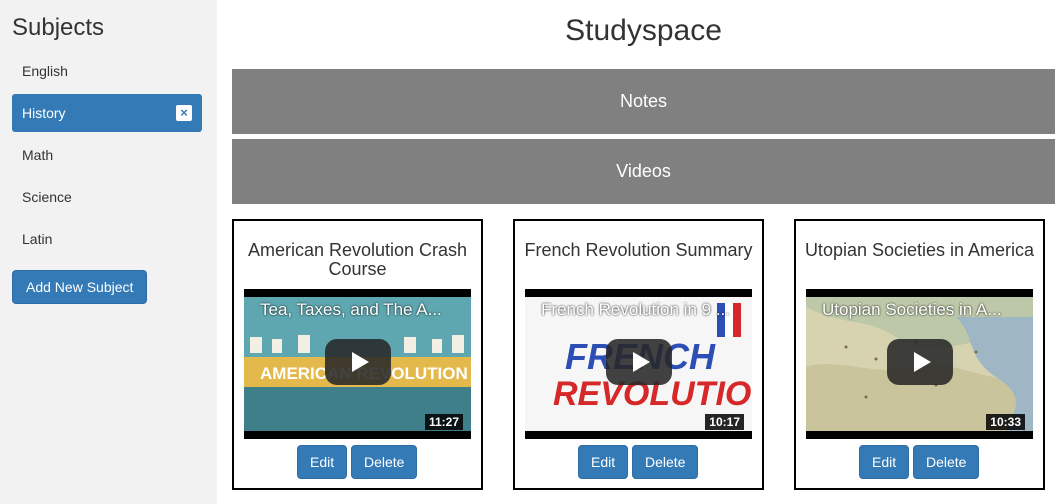  I want to click on subject-english: English, so click(107, 71).